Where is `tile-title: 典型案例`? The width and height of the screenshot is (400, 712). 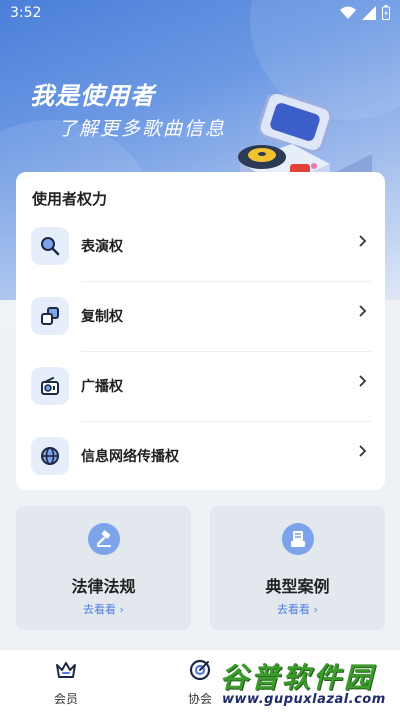
tile-title: 典型案例 is located at coordinates (297, 586).